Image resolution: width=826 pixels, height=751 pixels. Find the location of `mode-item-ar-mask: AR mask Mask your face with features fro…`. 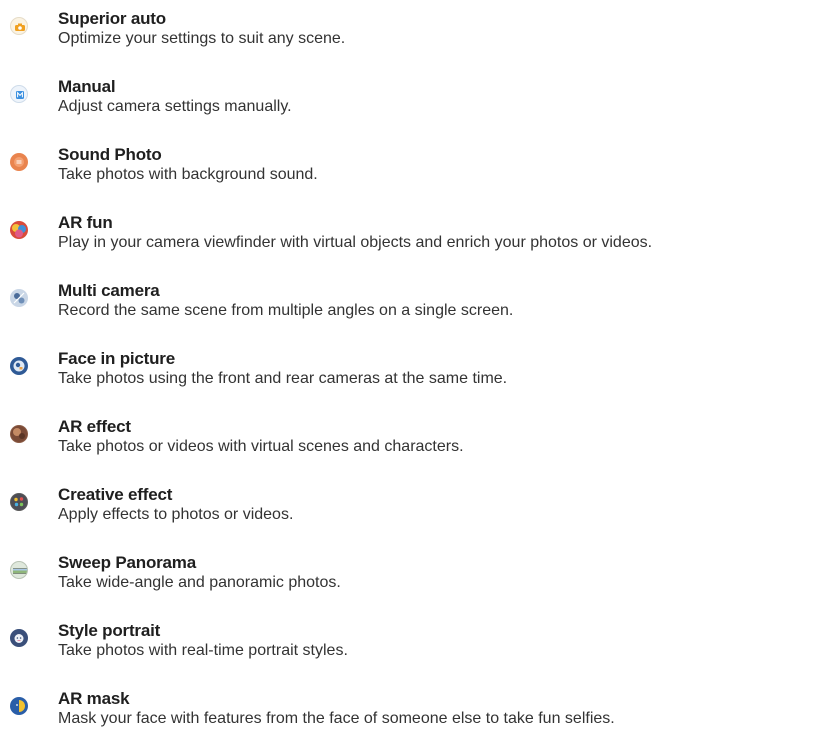

mode-item-ar-mask: AR mask Mask your face with features fro… is located at coordinates (413, 713).